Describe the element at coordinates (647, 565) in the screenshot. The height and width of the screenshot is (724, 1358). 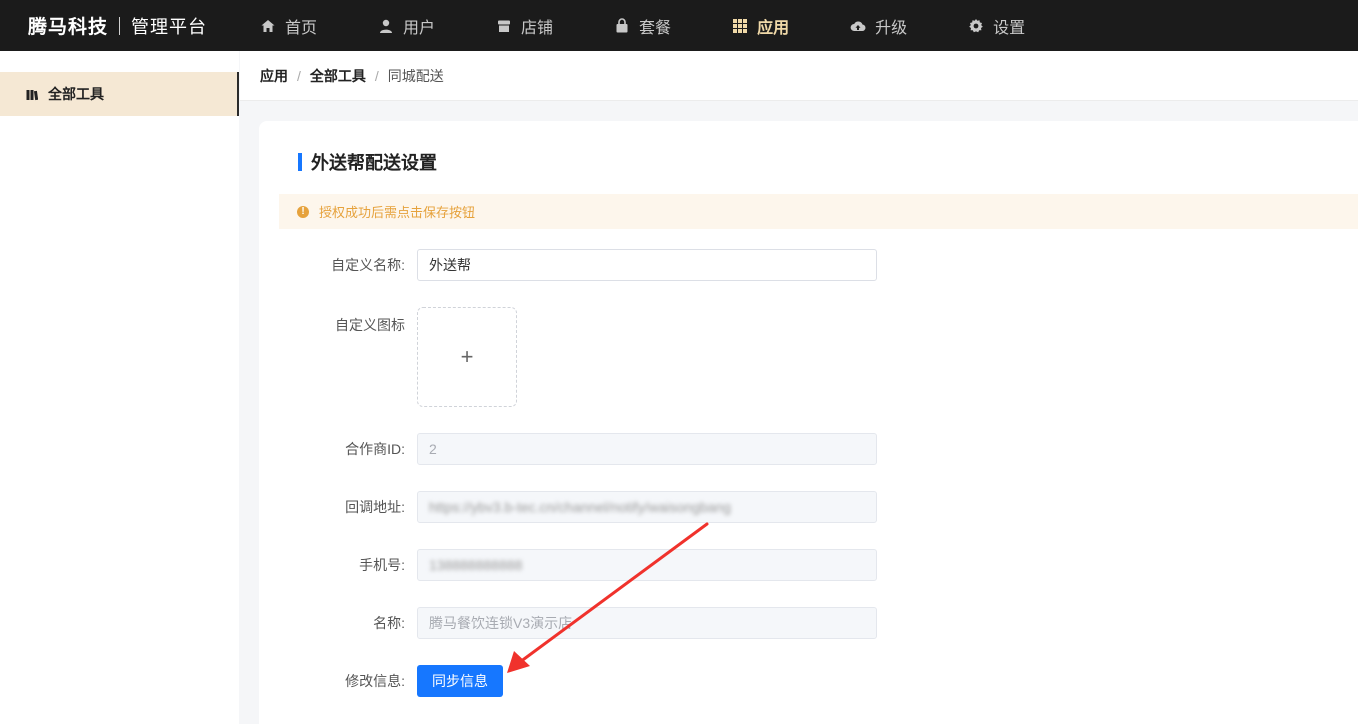
I see `phone-input: 138888888888` at that location.